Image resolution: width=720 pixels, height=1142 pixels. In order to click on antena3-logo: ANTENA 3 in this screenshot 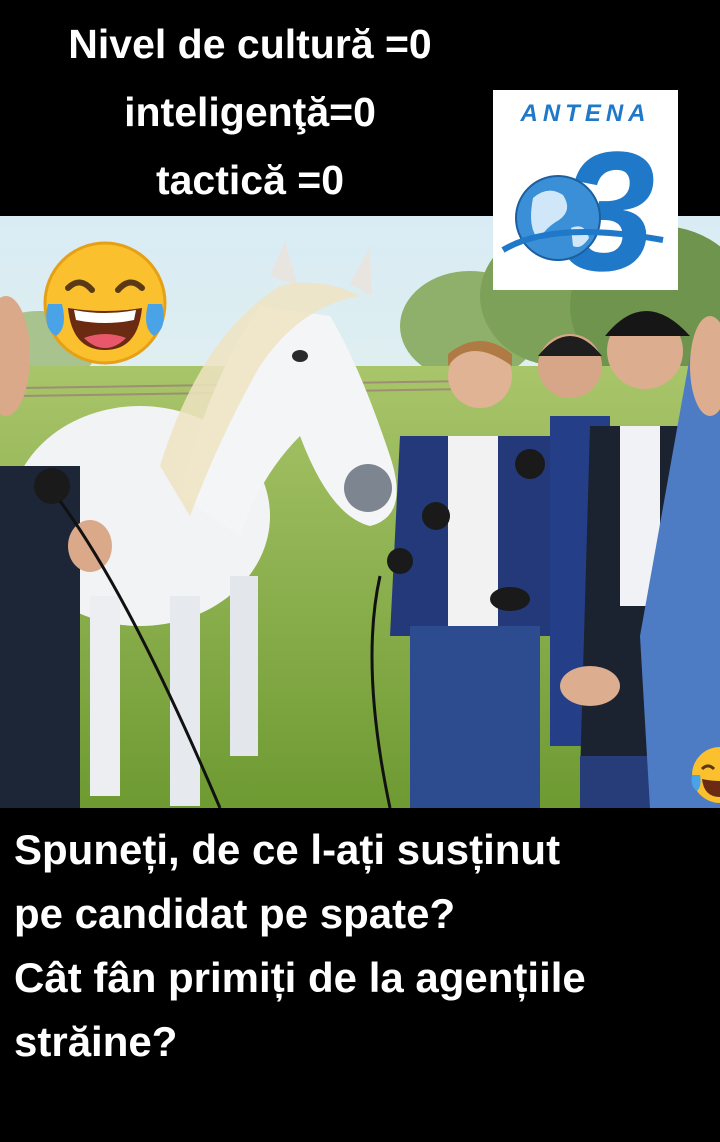, I will do `click(585, 190)`.